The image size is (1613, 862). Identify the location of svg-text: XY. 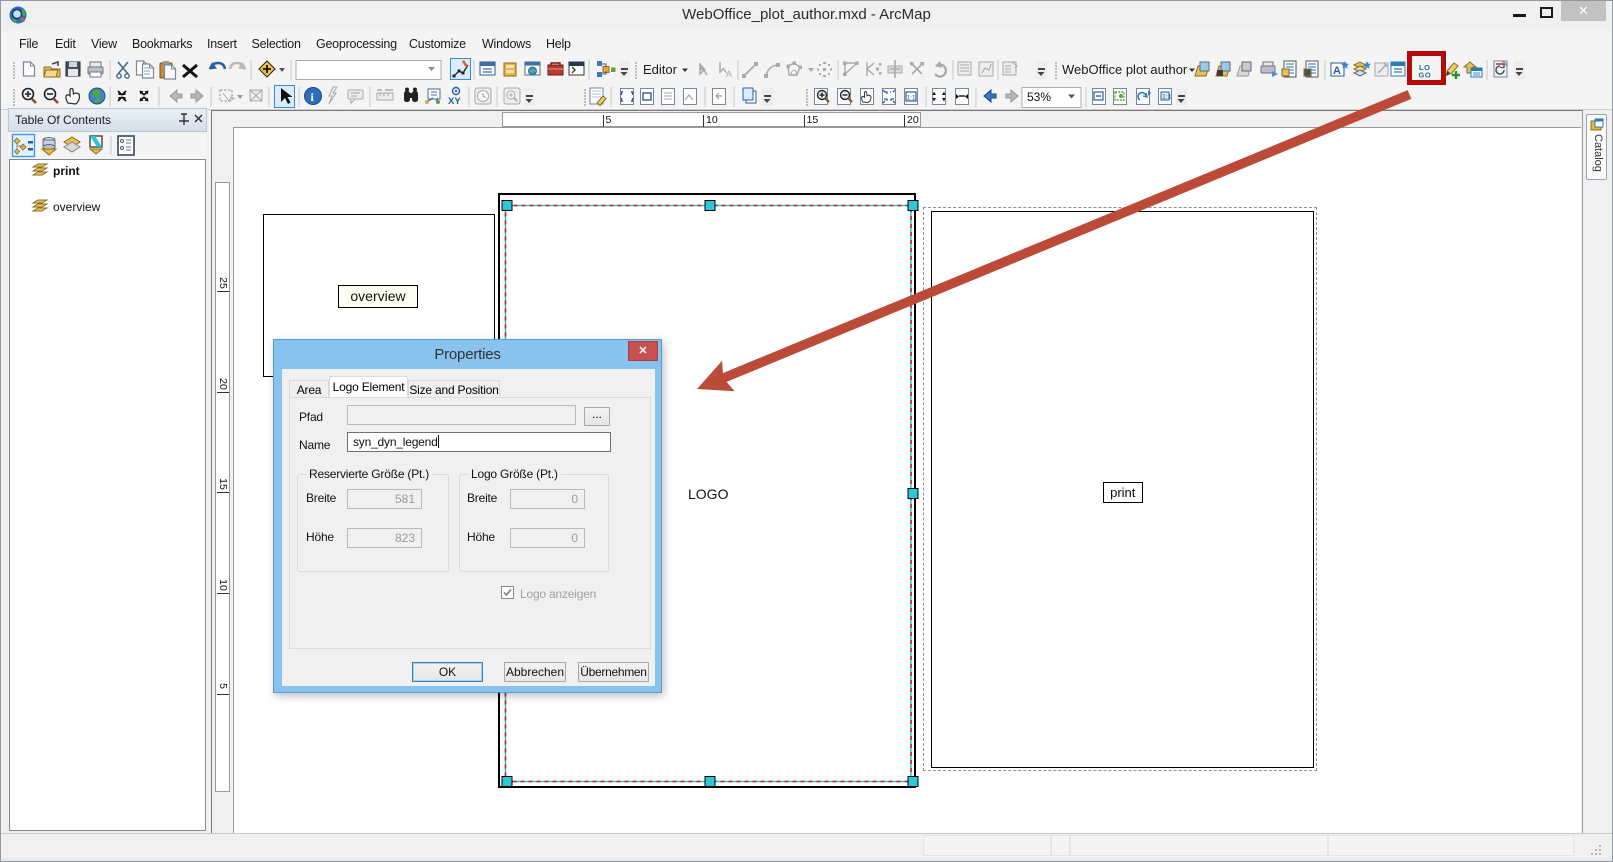
(454, 101).